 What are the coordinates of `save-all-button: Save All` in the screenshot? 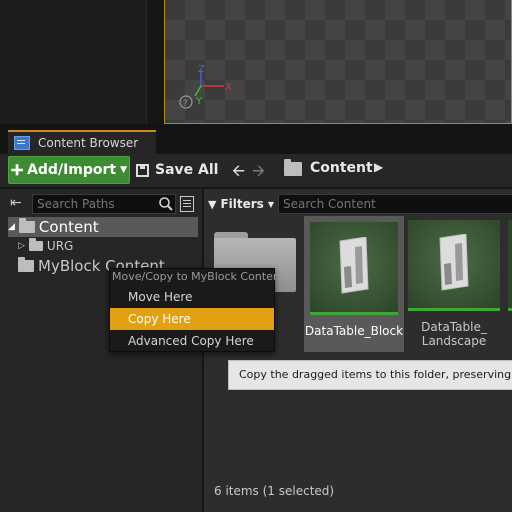 It's located at (178, 170).